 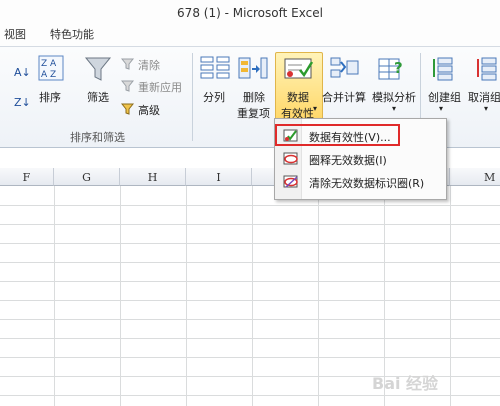 I want to click on tab-view: 视图, so click(x=15, y=34).